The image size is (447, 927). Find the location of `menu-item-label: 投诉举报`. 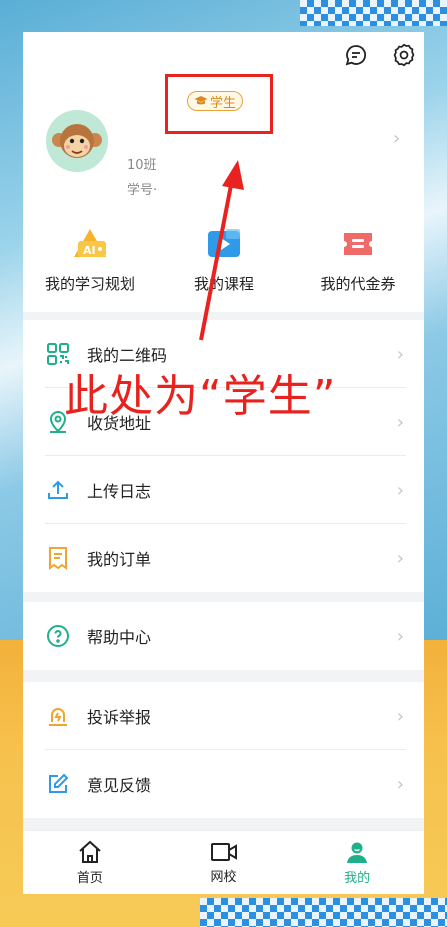

menu-item-label: 投诉举报 is located at coordinates (119, 717).